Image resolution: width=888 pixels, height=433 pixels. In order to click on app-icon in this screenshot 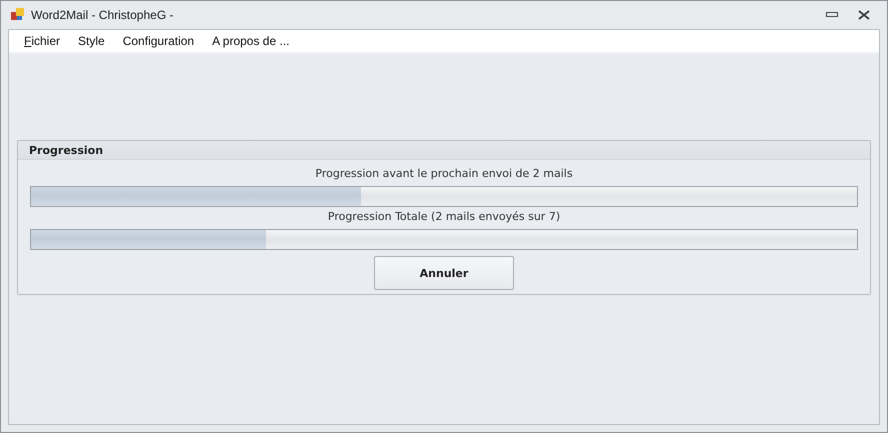, I will do `click(18, 15)`.